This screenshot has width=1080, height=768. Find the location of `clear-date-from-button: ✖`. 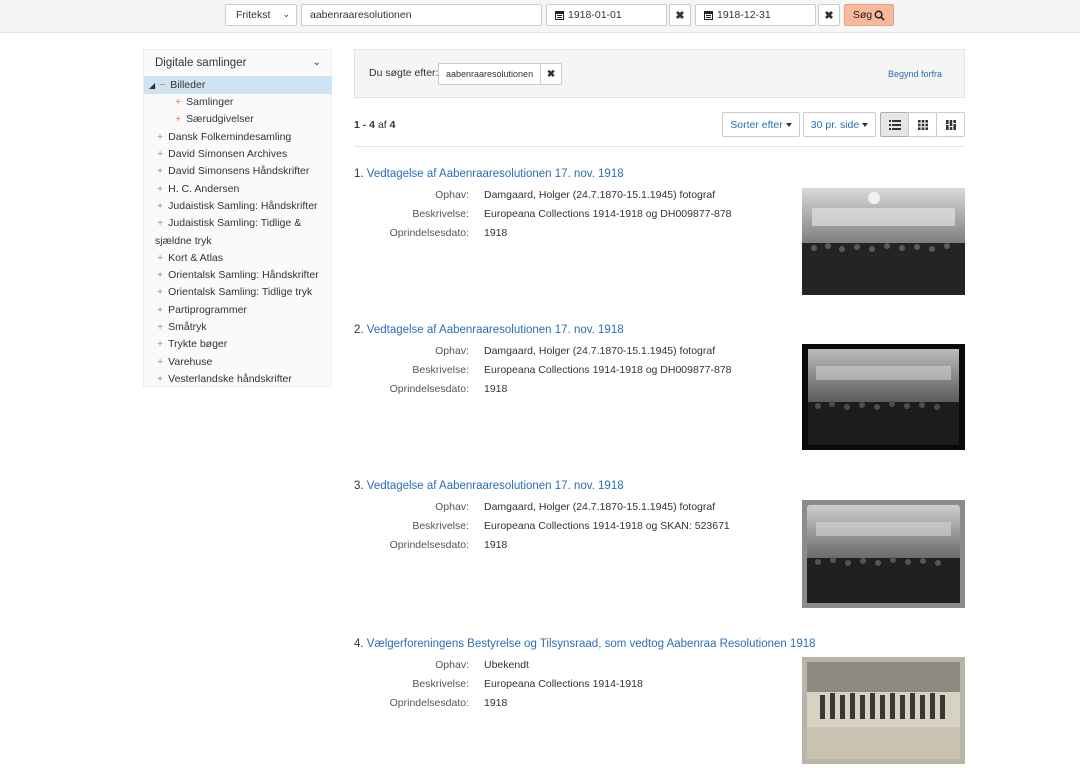

clear-date-from-button: ✖ is located at coordinates (680, 15).